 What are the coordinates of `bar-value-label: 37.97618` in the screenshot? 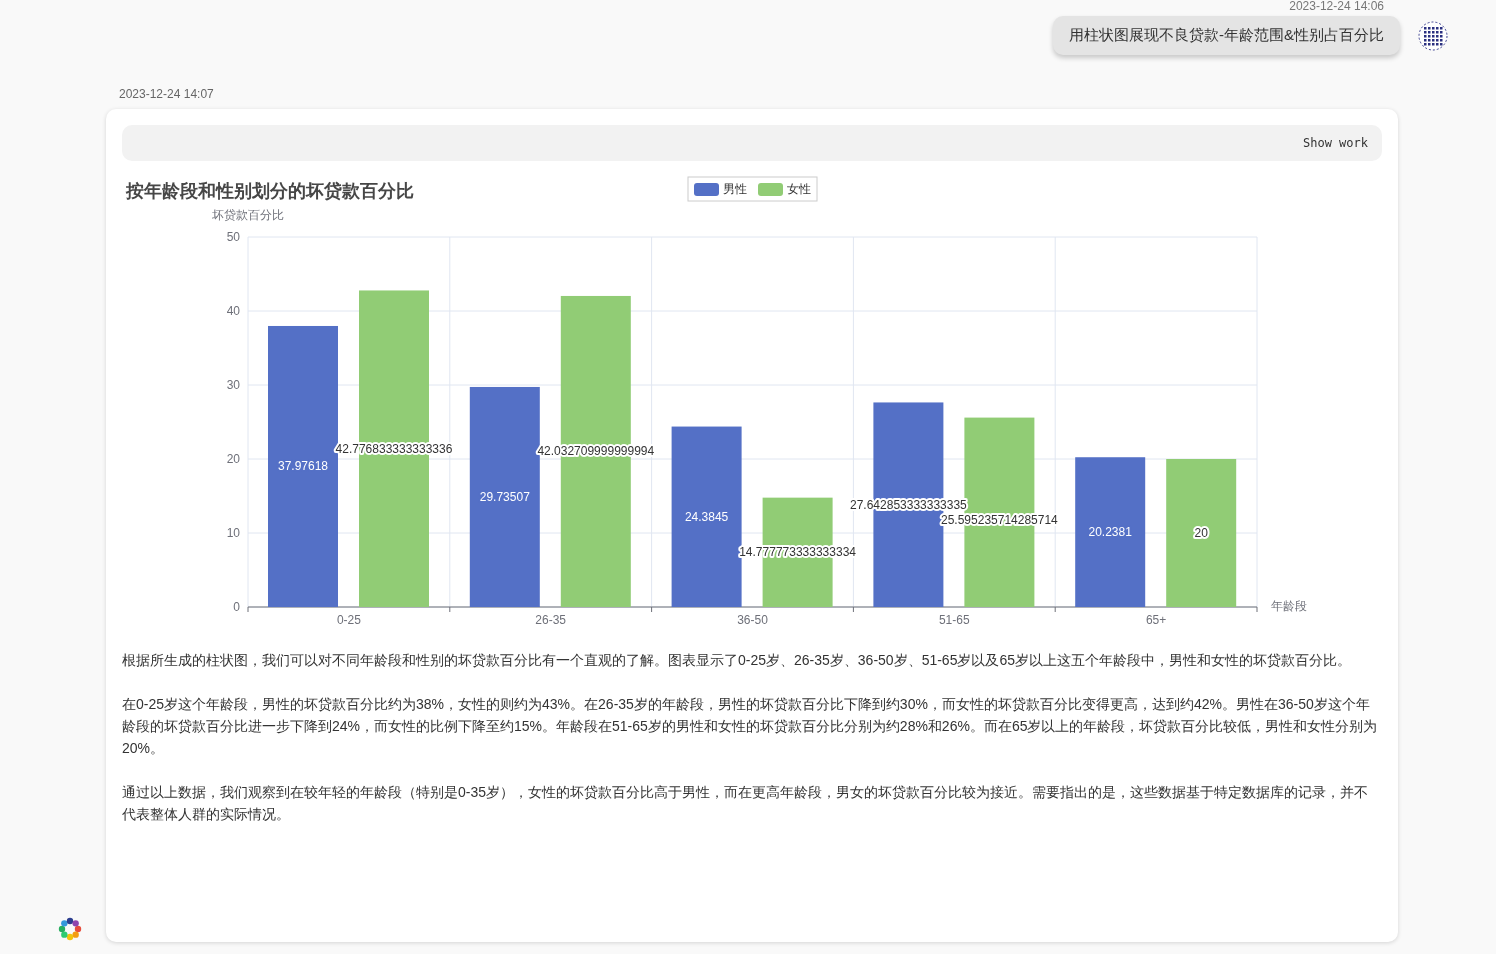 It's located at (303, 466).